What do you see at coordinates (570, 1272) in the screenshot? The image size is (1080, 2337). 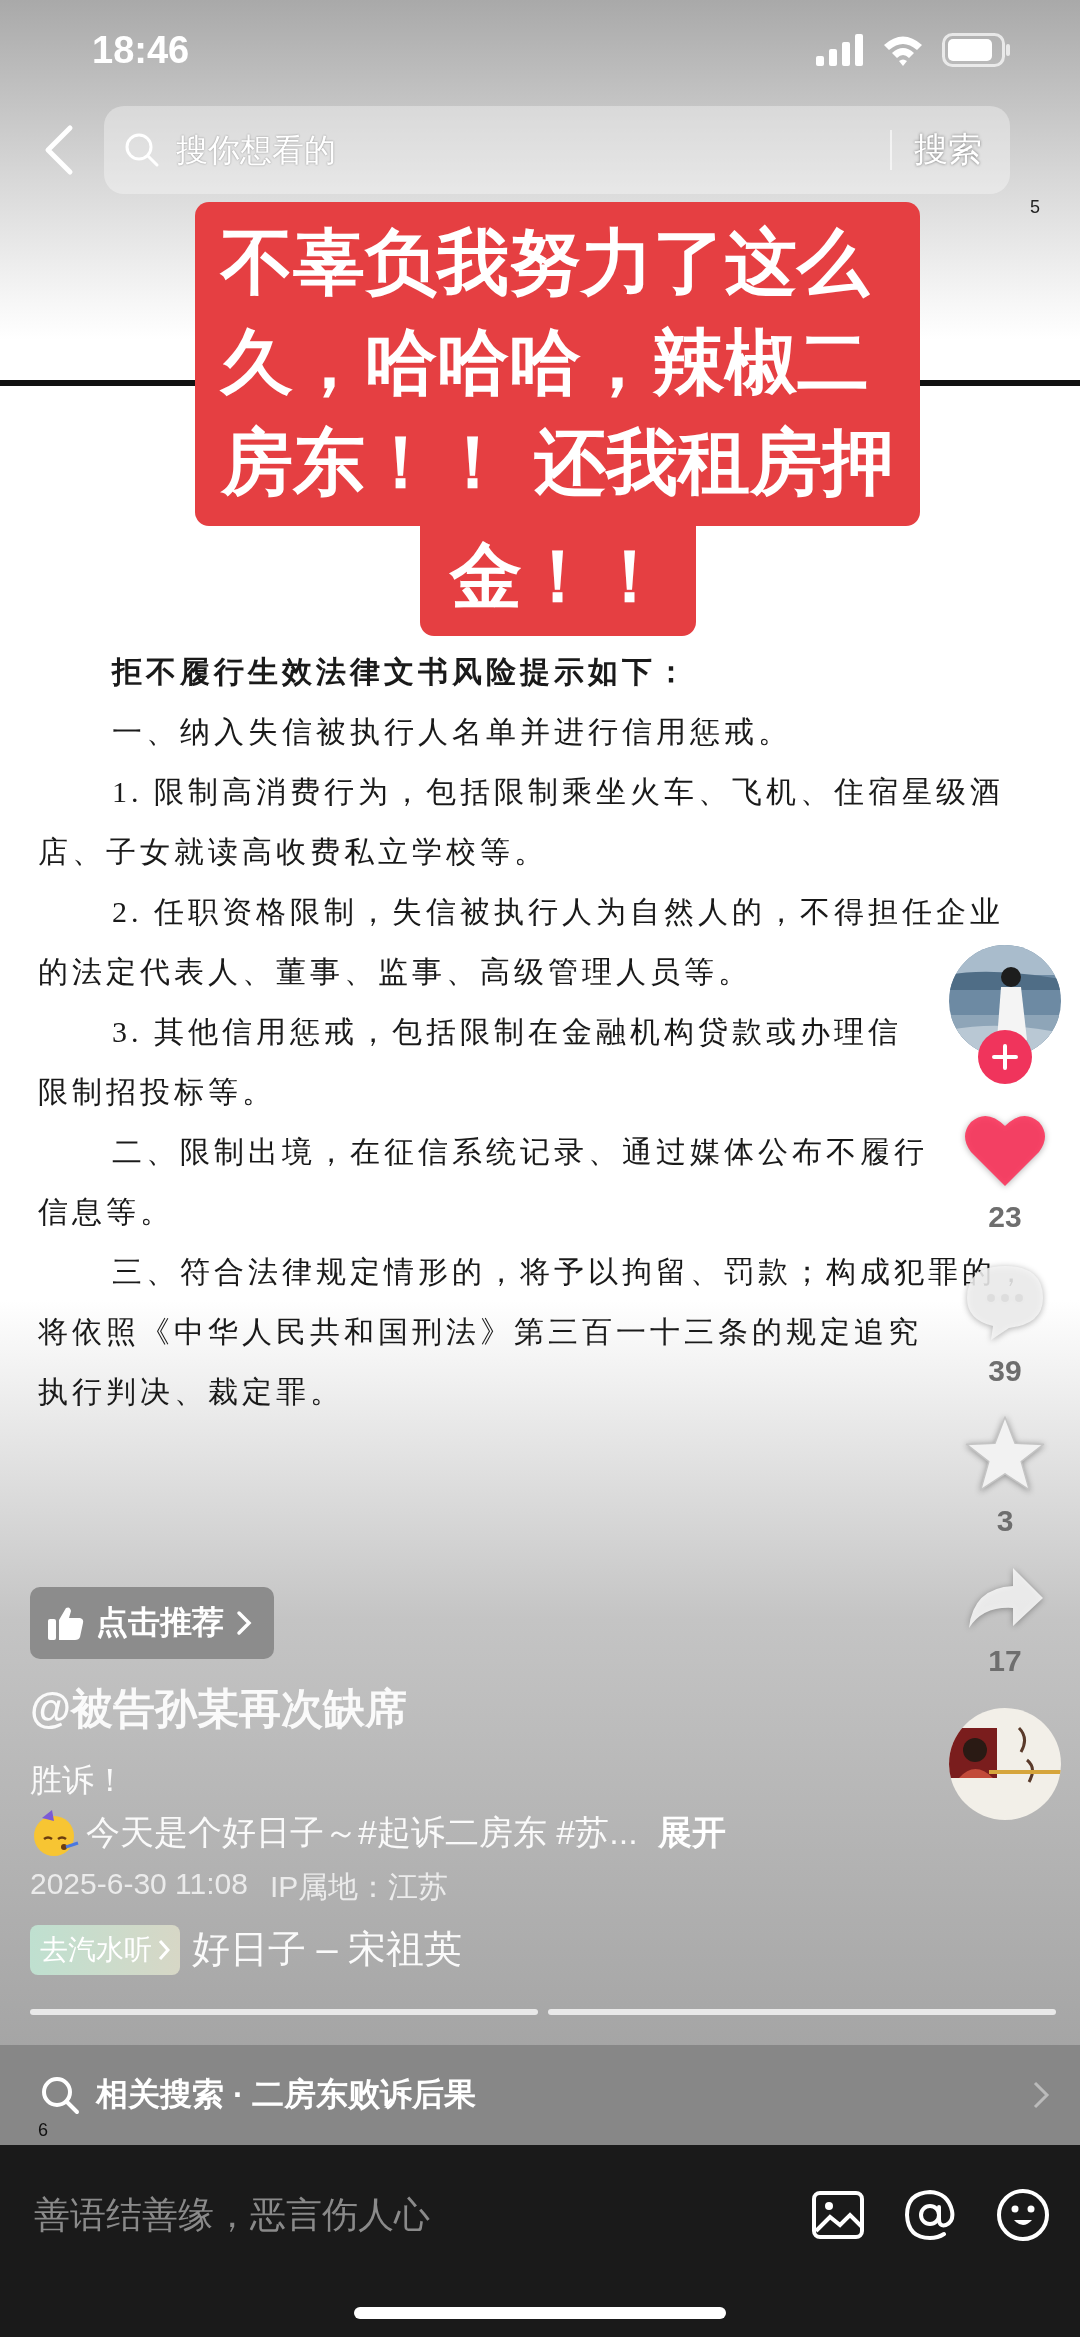 I see `document-line: 三、符合法律规定情形的，将予以拘留、罚款；构成犯罪的，` at bounding box center [570, 1272].